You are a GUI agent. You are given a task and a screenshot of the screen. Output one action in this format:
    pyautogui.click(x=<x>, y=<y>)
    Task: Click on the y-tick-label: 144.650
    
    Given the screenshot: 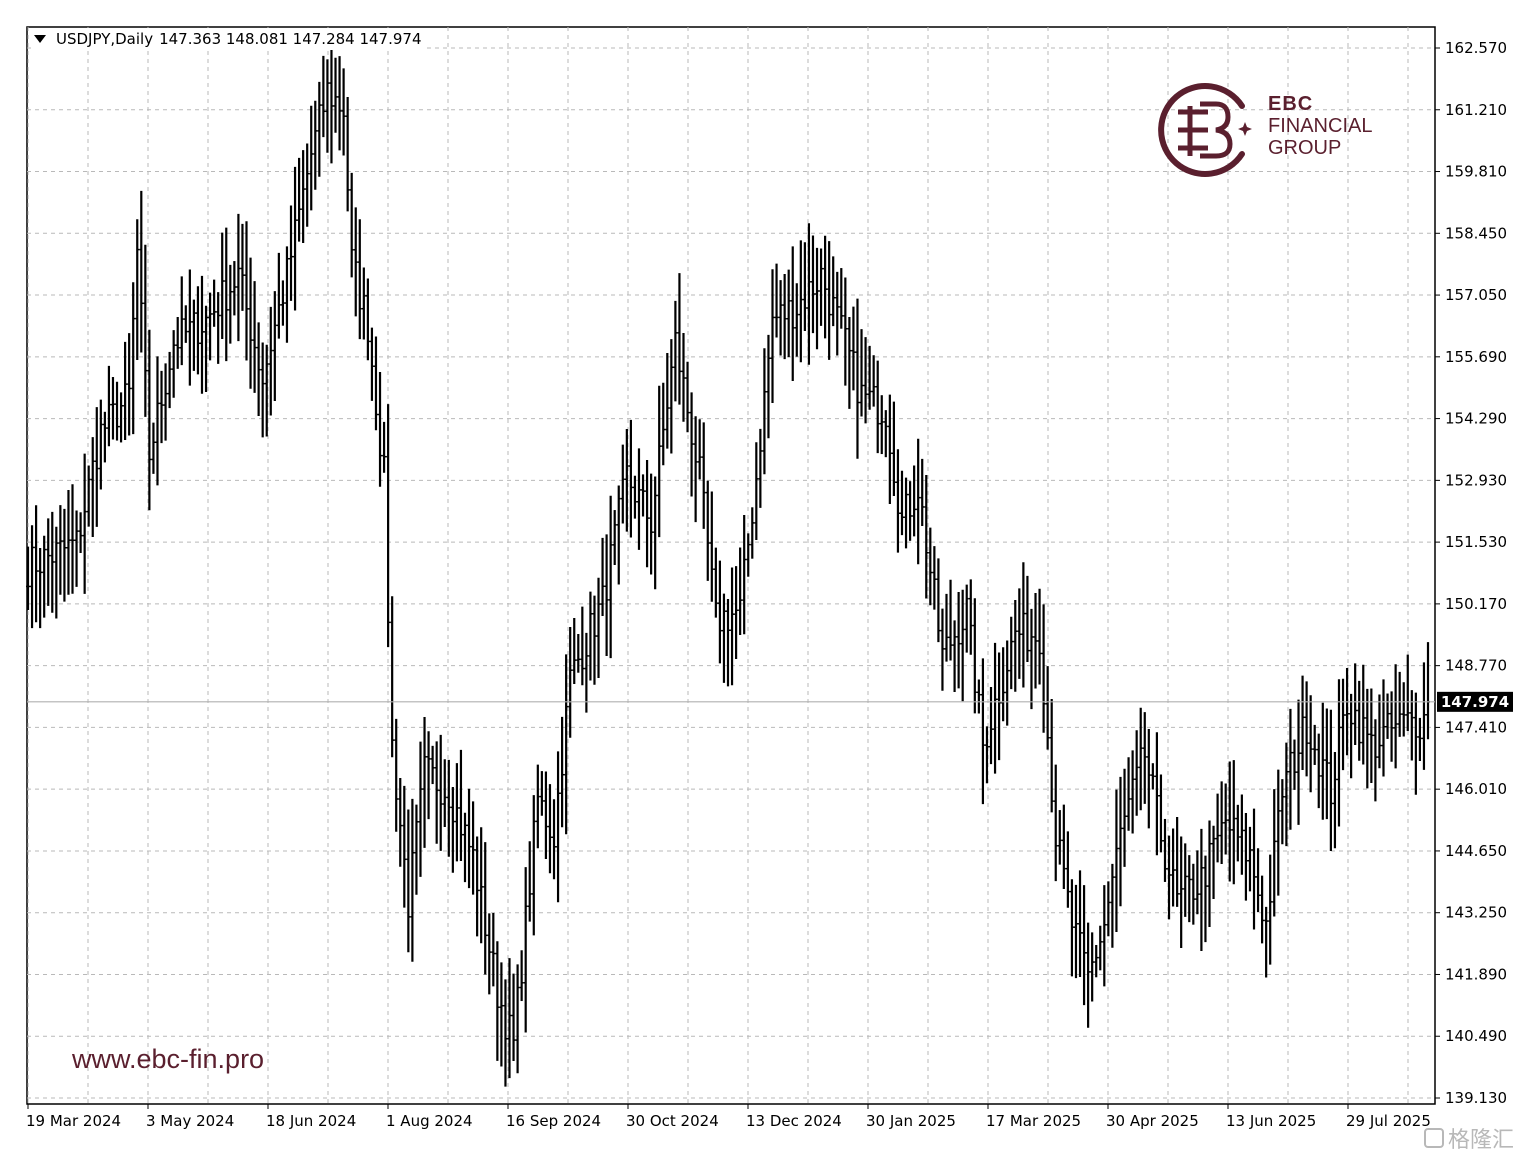 What is the action you would take?
    pyautogui.click(x=1476, y=851)
    